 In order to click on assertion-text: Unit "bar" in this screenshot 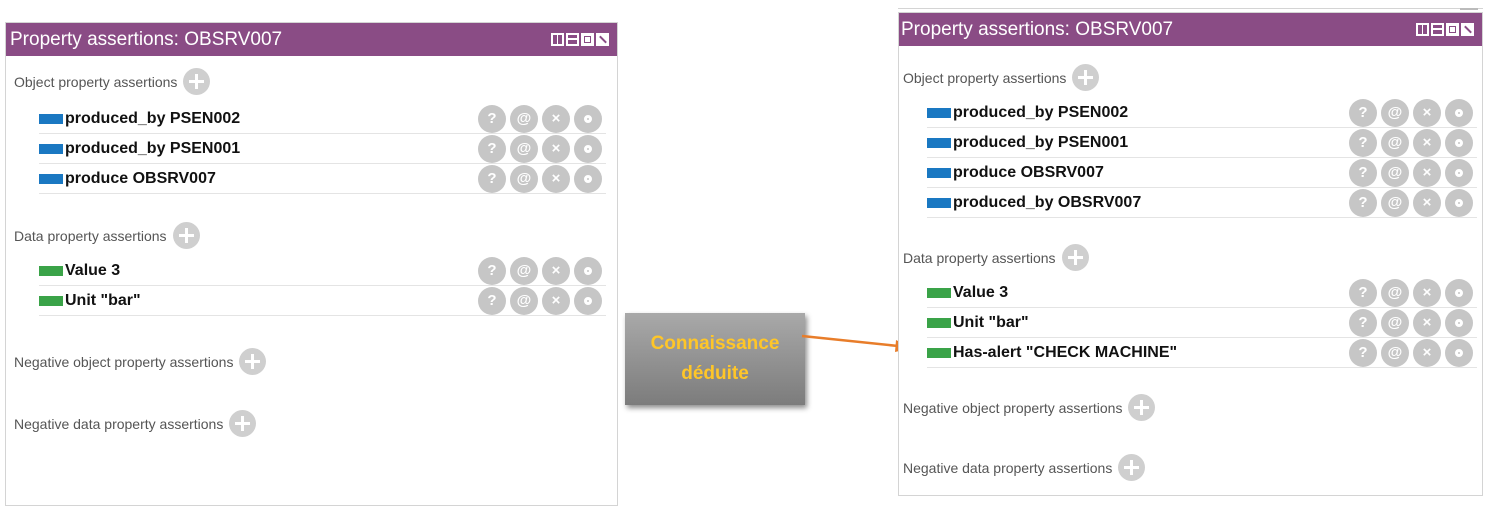, I will do `click(991, 322)`.